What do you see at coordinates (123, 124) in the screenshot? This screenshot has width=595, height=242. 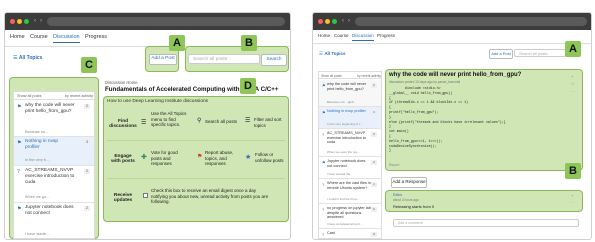 I see `howto-row-label: Find discussions` at bounding box center [123, 124].